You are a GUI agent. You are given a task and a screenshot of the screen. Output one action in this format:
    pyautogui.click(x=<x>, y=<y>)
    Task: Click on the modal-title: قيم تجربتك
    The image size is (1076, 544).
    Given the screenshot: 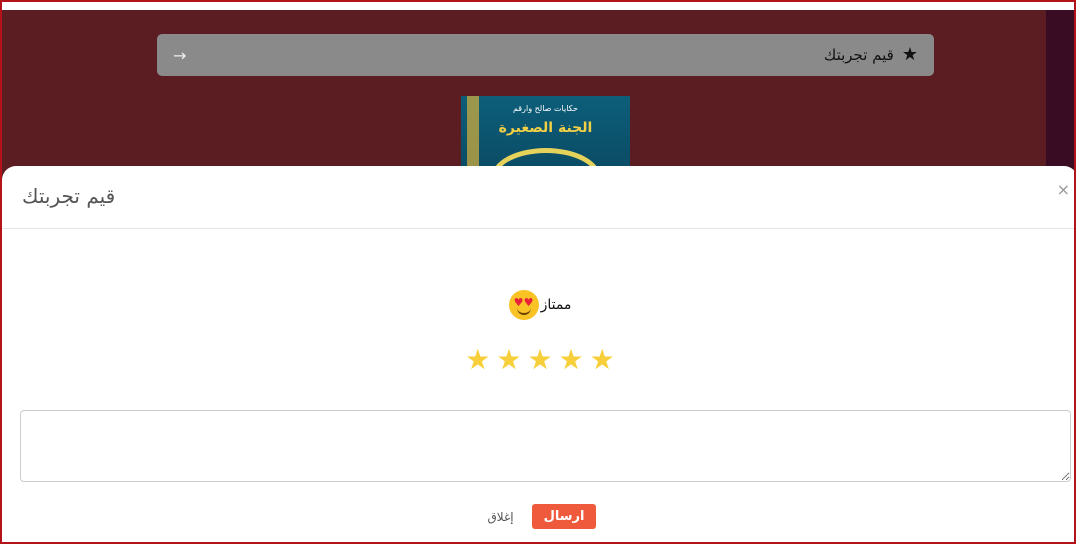 What is the action you would take?
    pyautogui.click(x=69, y=196)
    